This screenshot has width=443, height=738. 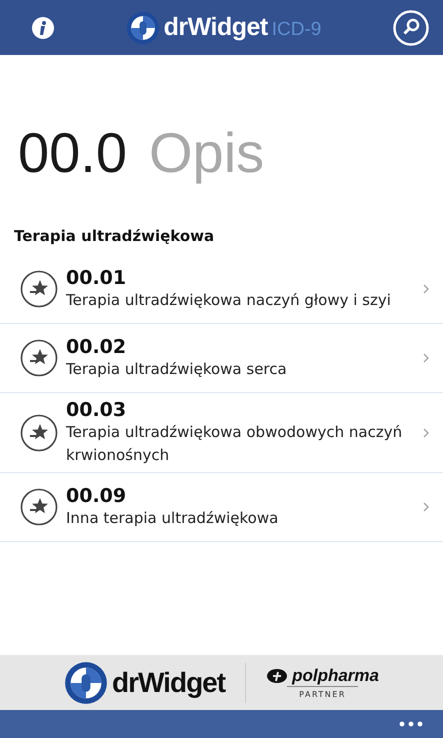 What do you see at coordinates (173, 518) in the screenshot?
I see `item-description: Inna terapia ultradźwiękowa` at bounding box center [173, 518].